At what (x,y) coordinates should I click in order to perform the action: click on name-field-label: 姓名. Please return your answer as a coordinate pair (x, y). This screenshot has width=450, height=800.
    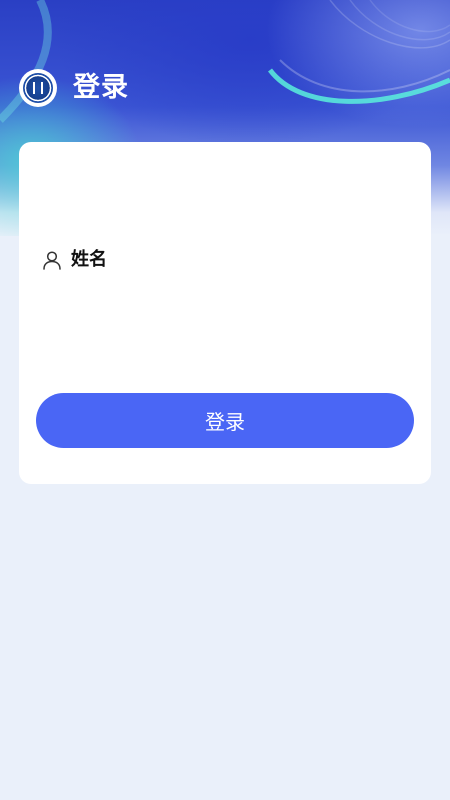
    Looking at the image, I should click on (89, 259).